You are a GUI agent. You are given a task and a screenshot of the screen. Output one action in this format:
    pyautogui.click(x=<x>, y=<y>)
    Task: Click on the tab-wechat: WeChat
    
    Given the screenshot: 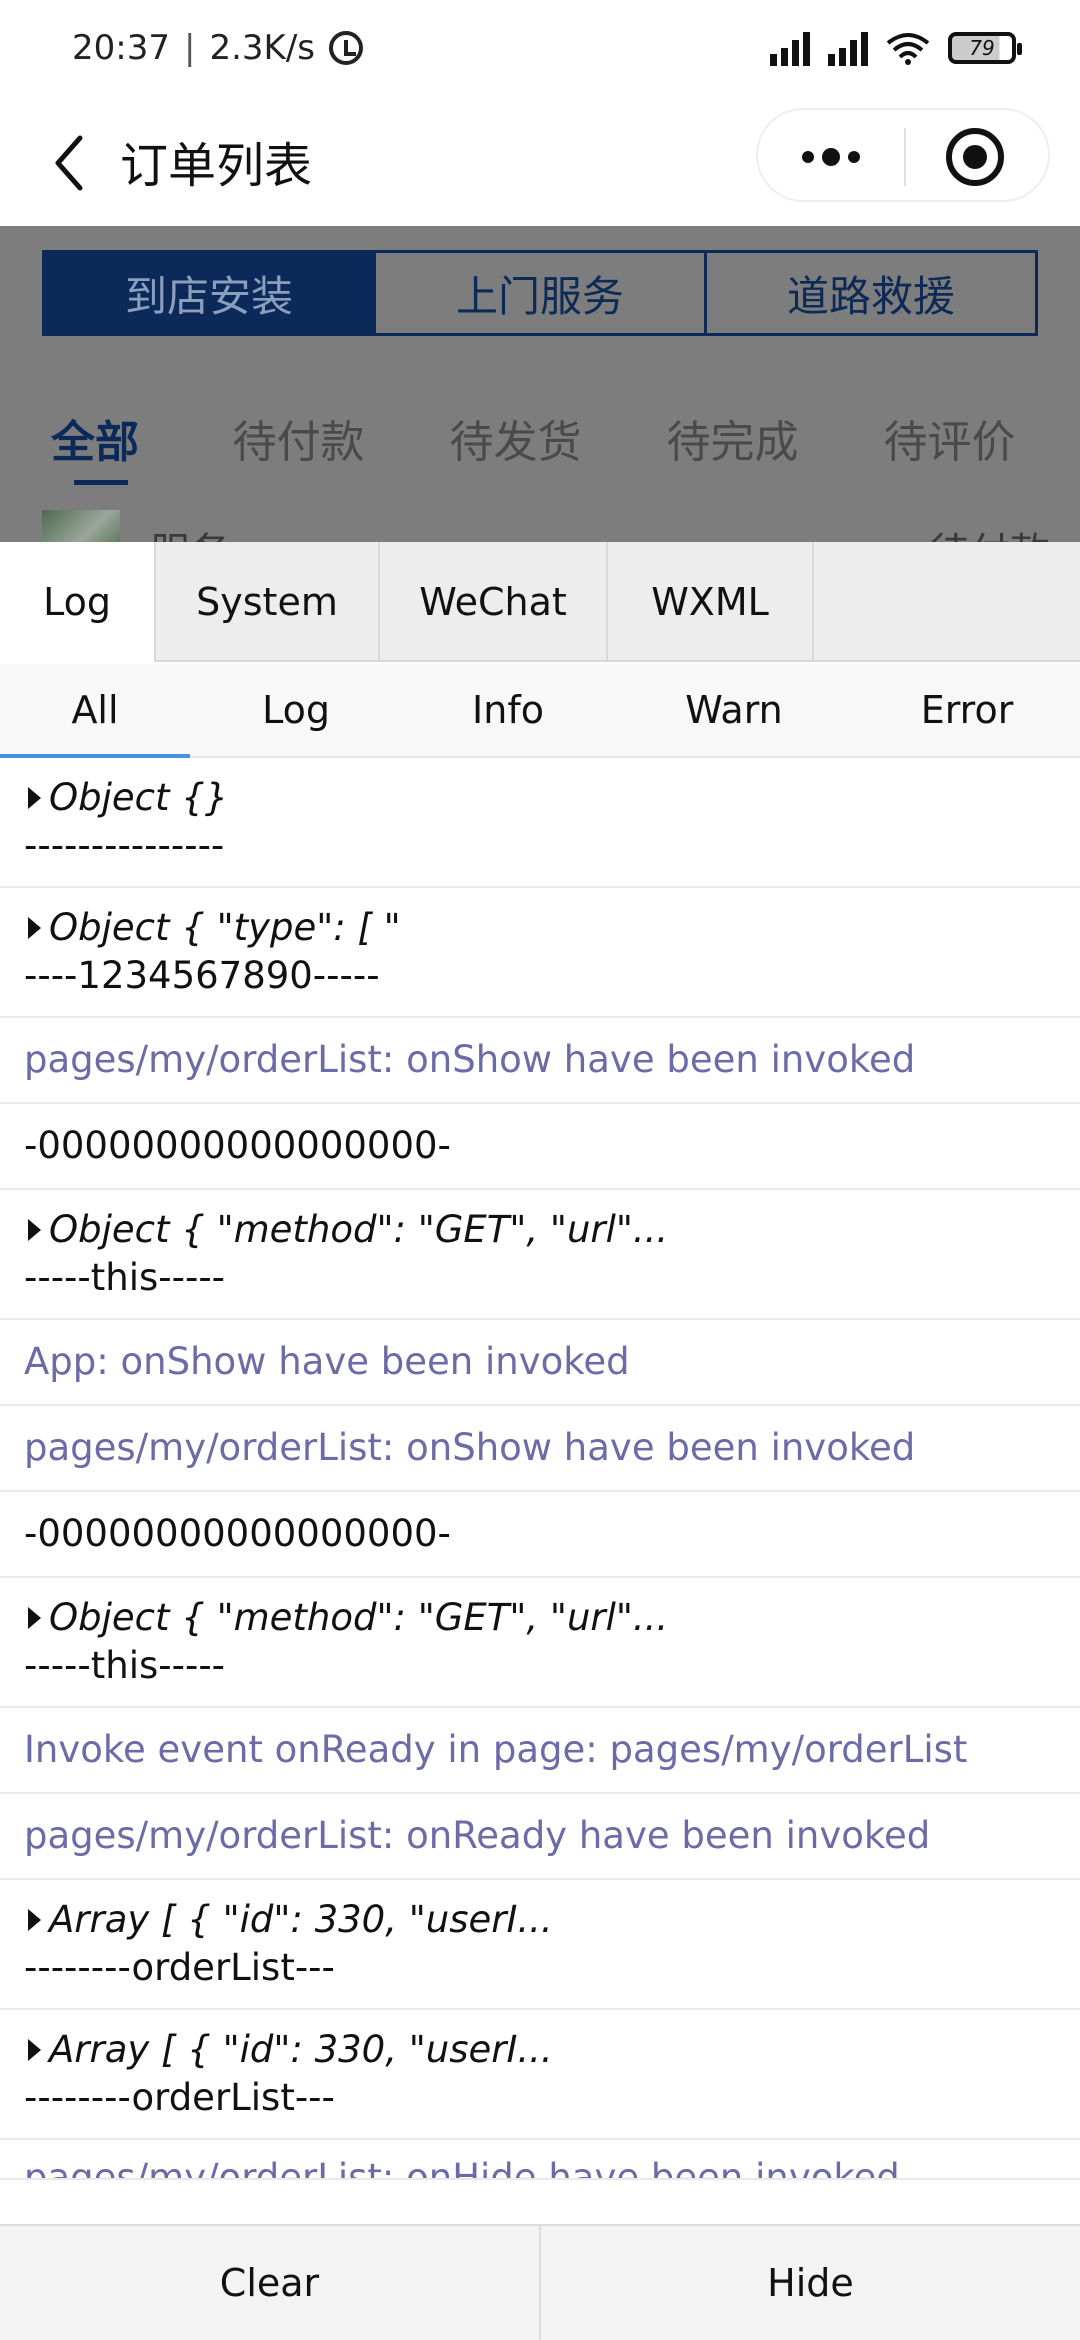 What is the action you would take?
    pyautogui.click(x=494, y=602)
    